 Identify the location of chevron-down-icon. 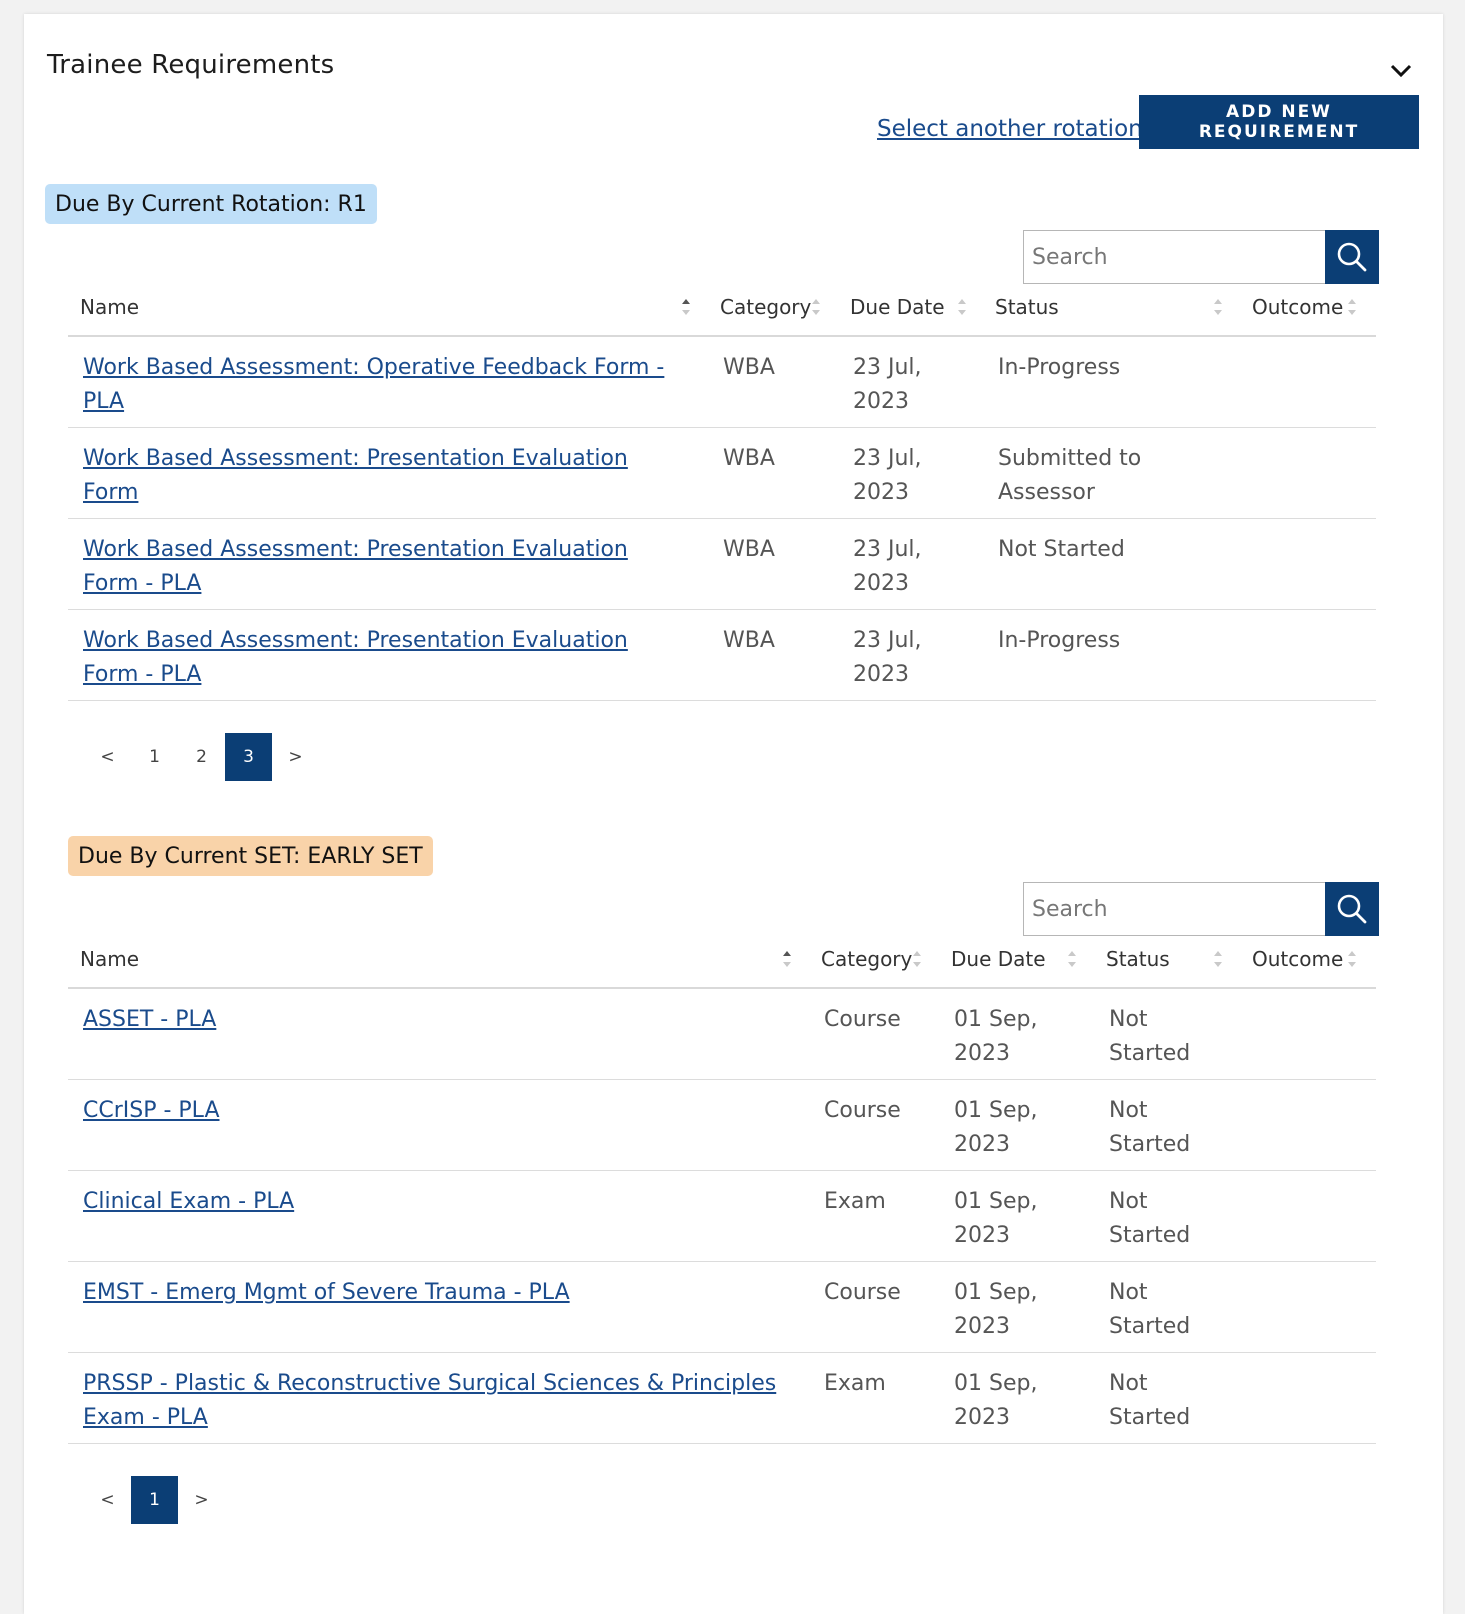
(1401, 71).